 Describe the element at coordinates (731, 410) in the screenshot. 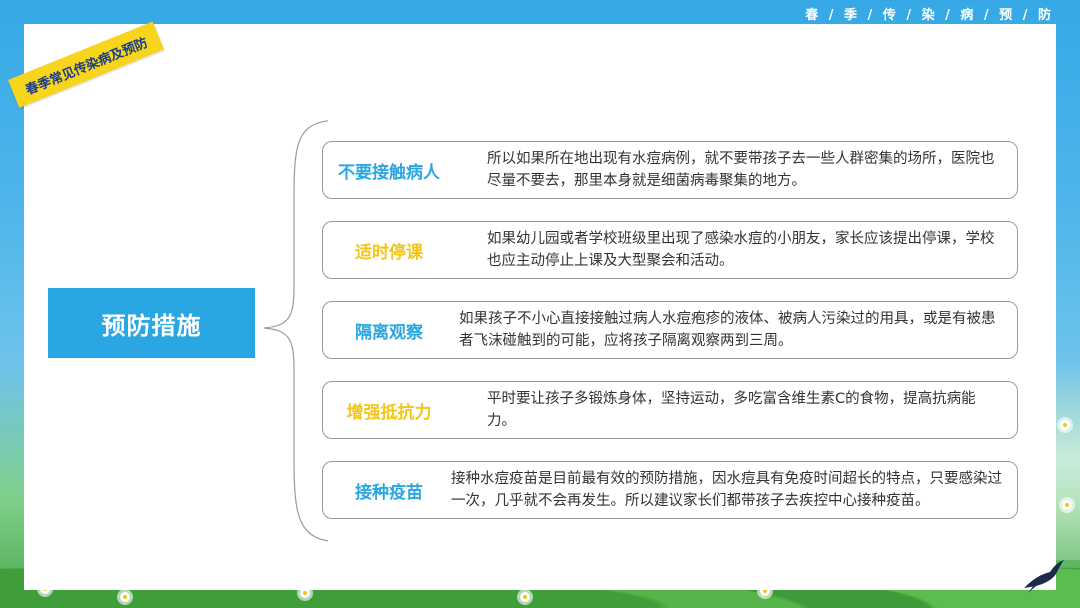

I see `measure-description: 平时要让孩子多锻炼身体，坚持运动，多吃富含维生素C的食物，提高抗病能力。` at that location.